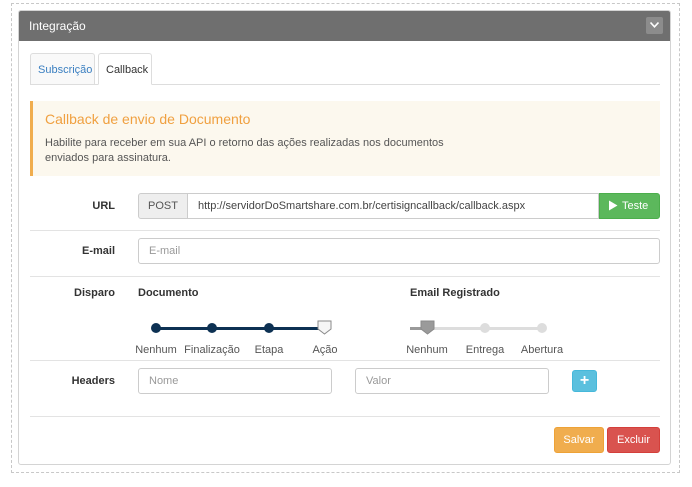 This screenshot has width=692, height=487. Describe the element at coordinates (427, 350) in the screenshot. I see `email-registrado-tick-label: Nenhum` at that location.